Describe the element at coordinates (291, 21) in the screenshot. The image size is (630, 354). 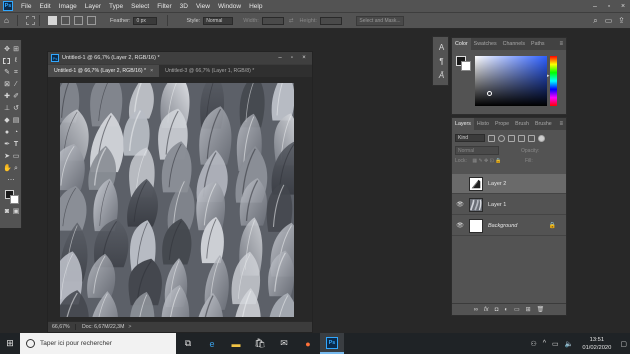
I see `swap-icon: ⇄` at that location.